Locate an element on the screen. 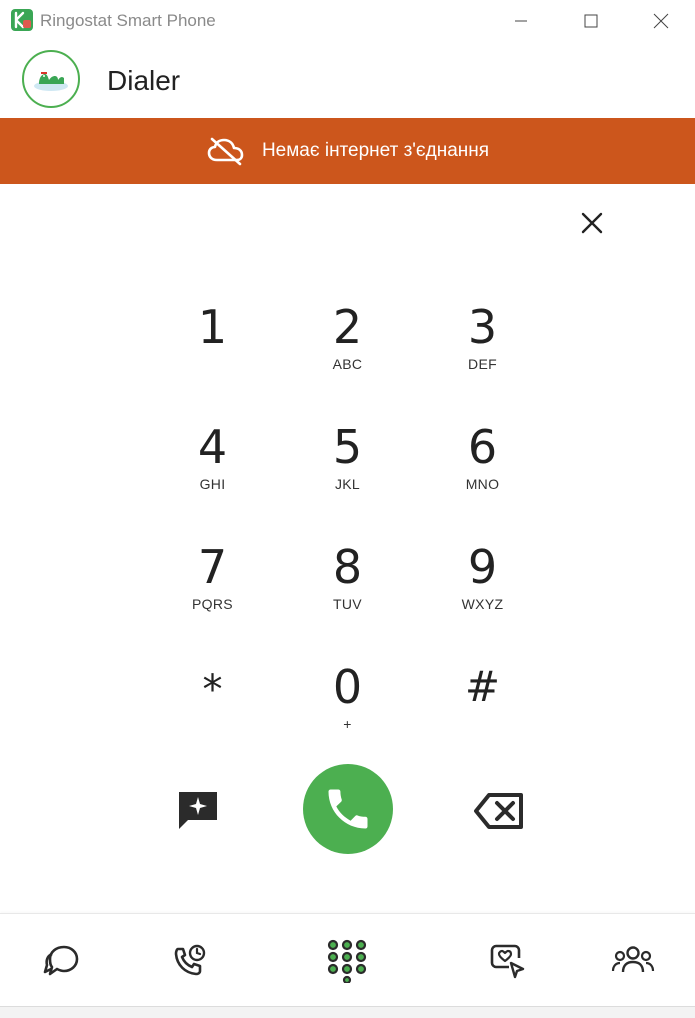 This screenshot has height=1018, width=695. key-letters: JKL is located at coordinates (347, 484).